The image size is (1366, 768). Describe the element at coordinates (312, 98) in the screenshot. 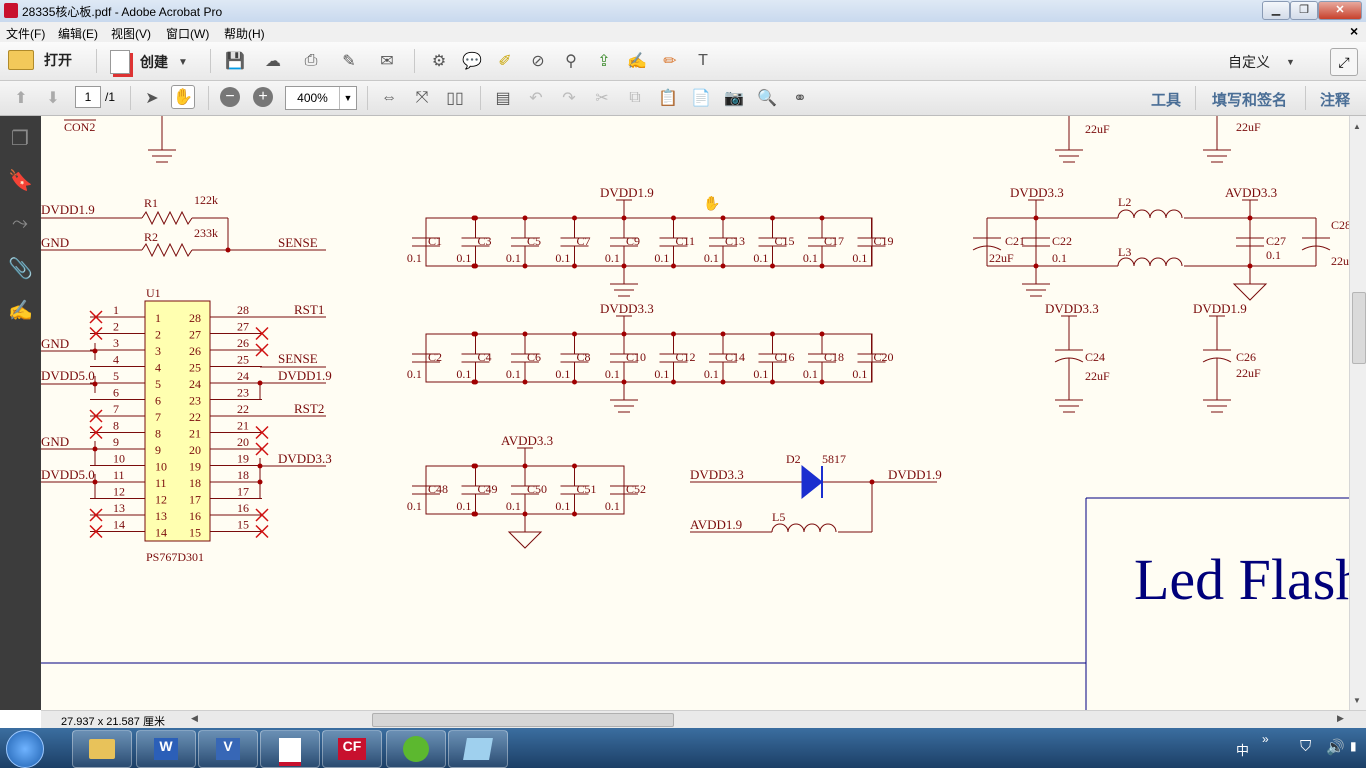

I see `zoom-value: 400%` at that location.